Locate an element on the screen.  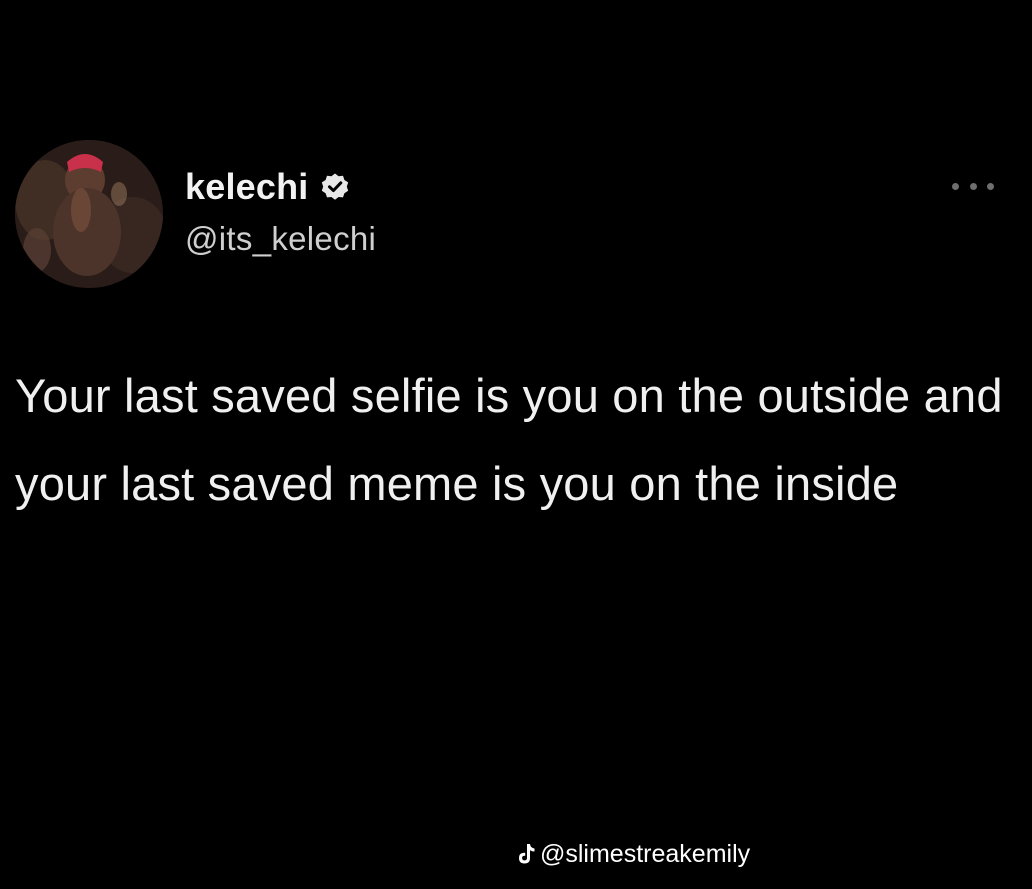
more-options-icon is located at coordinates (973, 186).